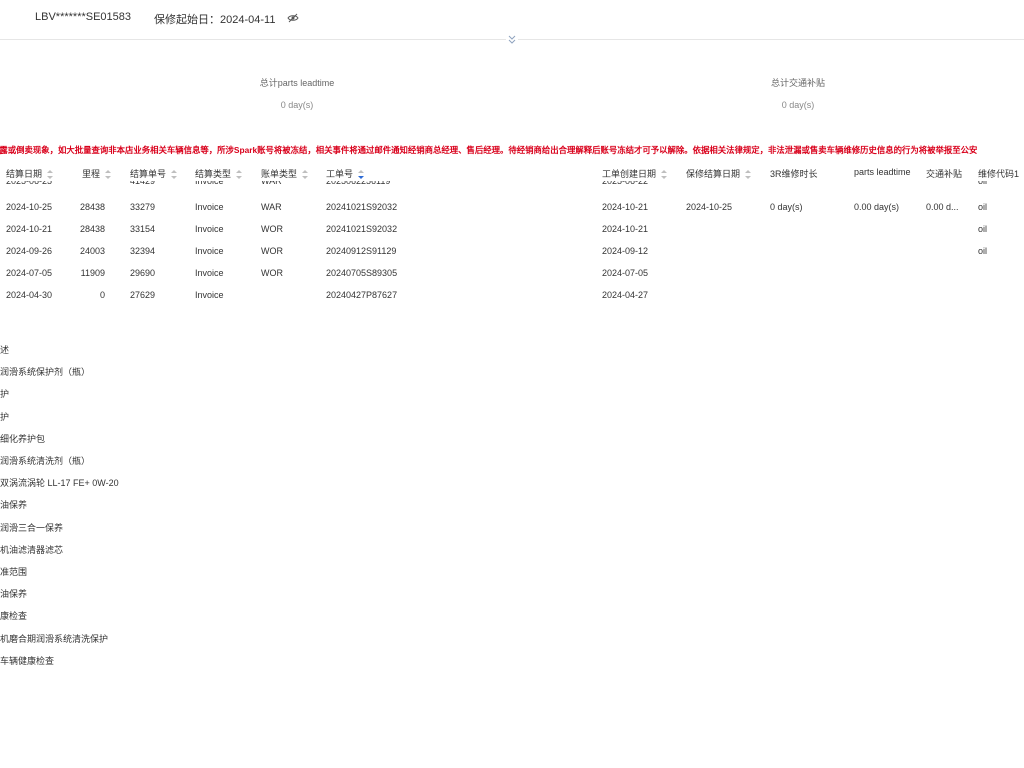 This screenshot has width=1024, height=768. I want to click on table-cell: 20240912S91129, so click(361, 251).